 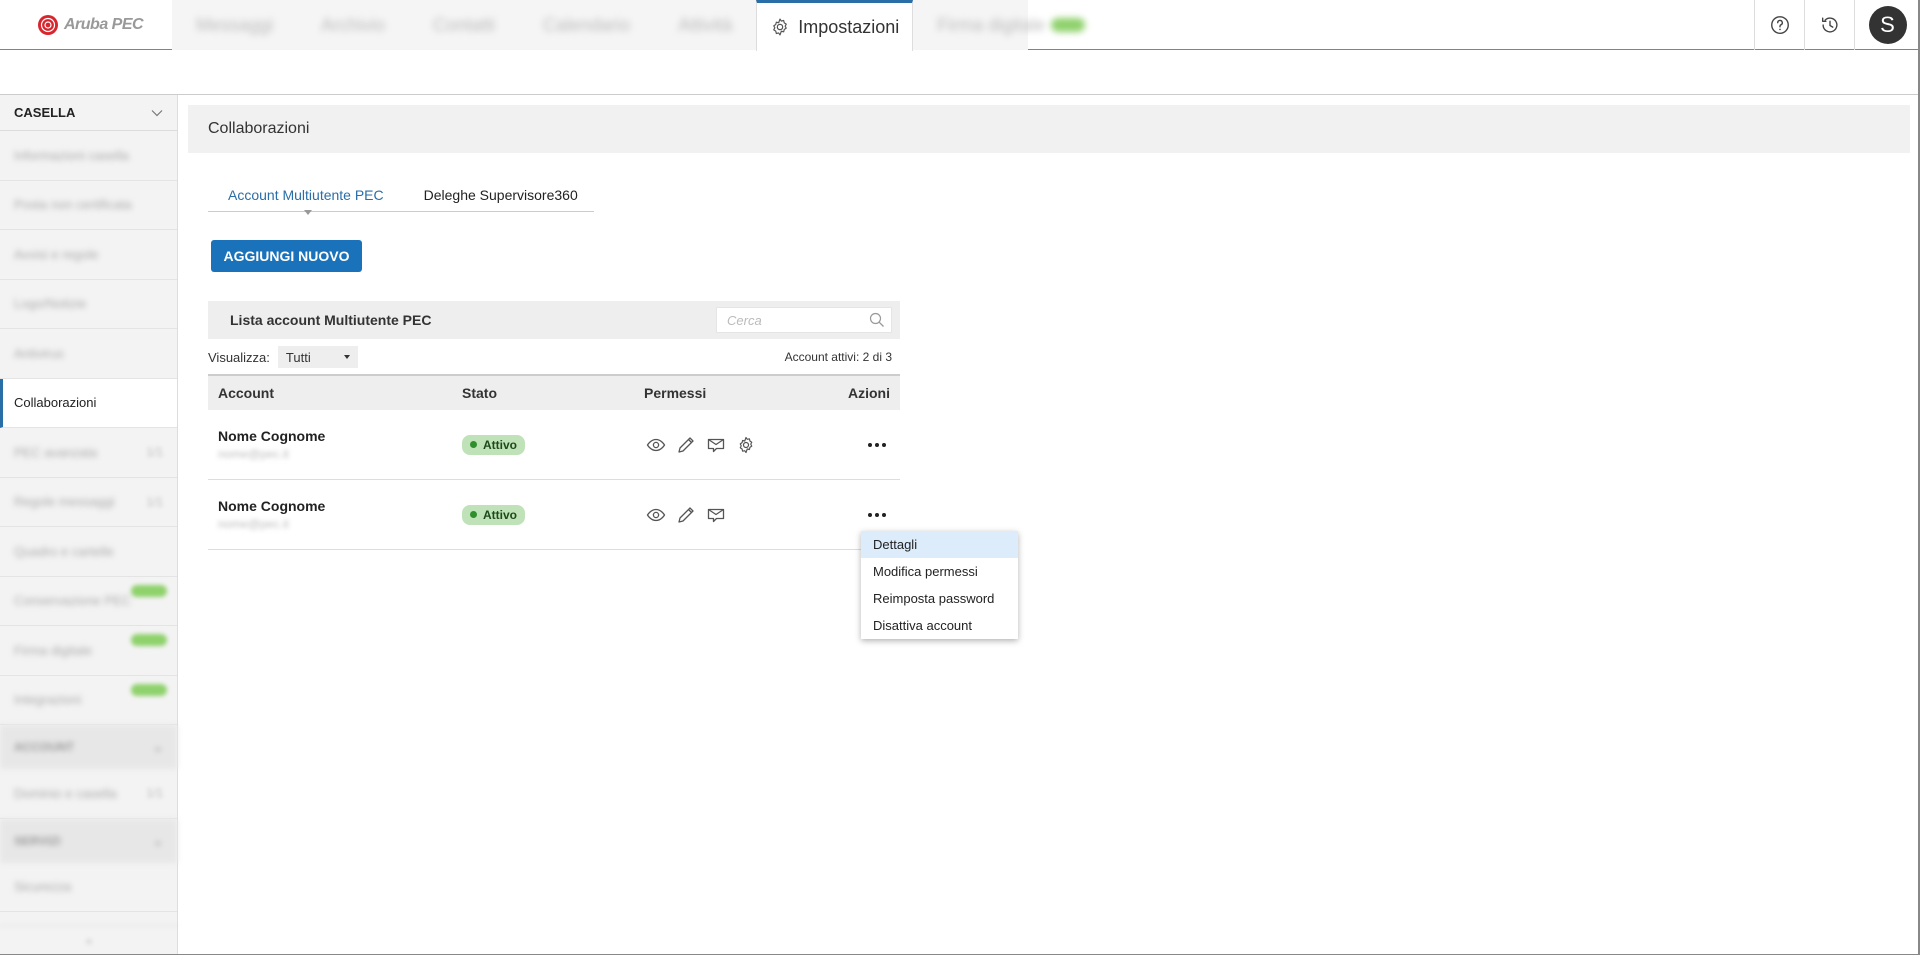 What do you see at coordinates (479, 393) in the screenshot?
I see `col-stato: Stato` at bounding box center [479, 393].